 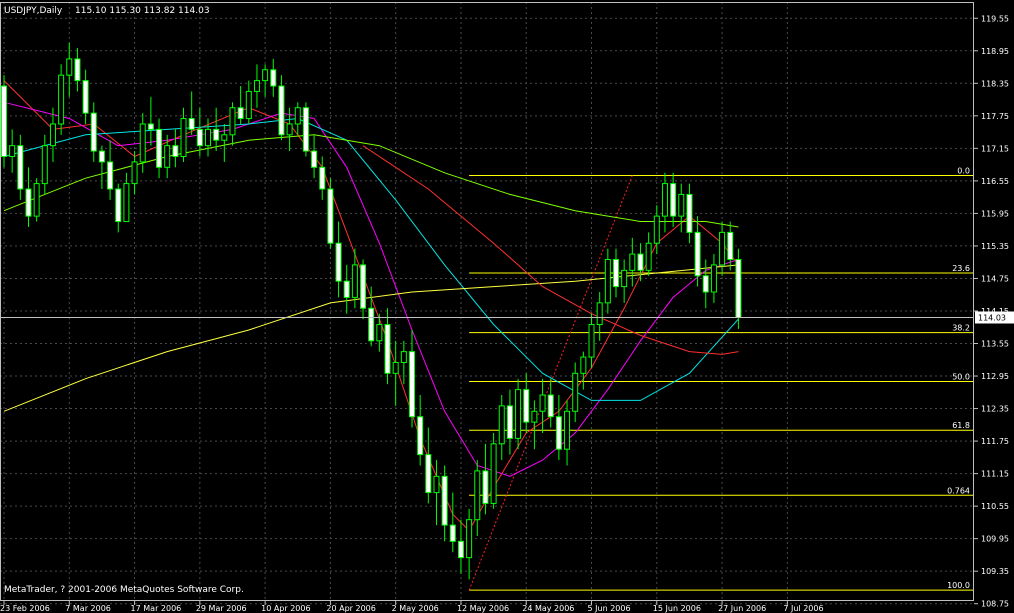 I want to click on y-tick-label: 111.75, so click(x=995, y=441).